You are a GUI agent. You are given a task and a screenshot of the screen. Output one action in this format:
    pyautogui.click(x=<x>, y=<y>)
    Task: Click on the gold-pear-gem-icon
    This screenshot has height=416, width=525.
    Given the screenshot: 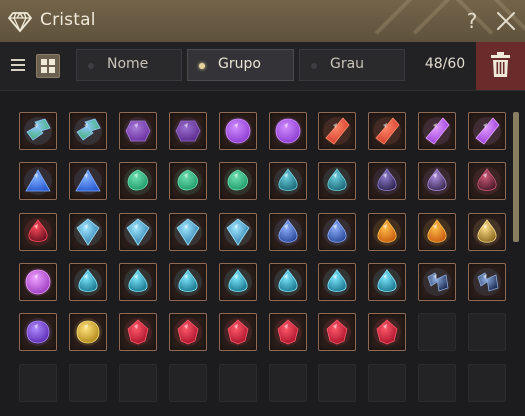 What is the action you would take?
    pyautogui.click(x=487, y=232)
    